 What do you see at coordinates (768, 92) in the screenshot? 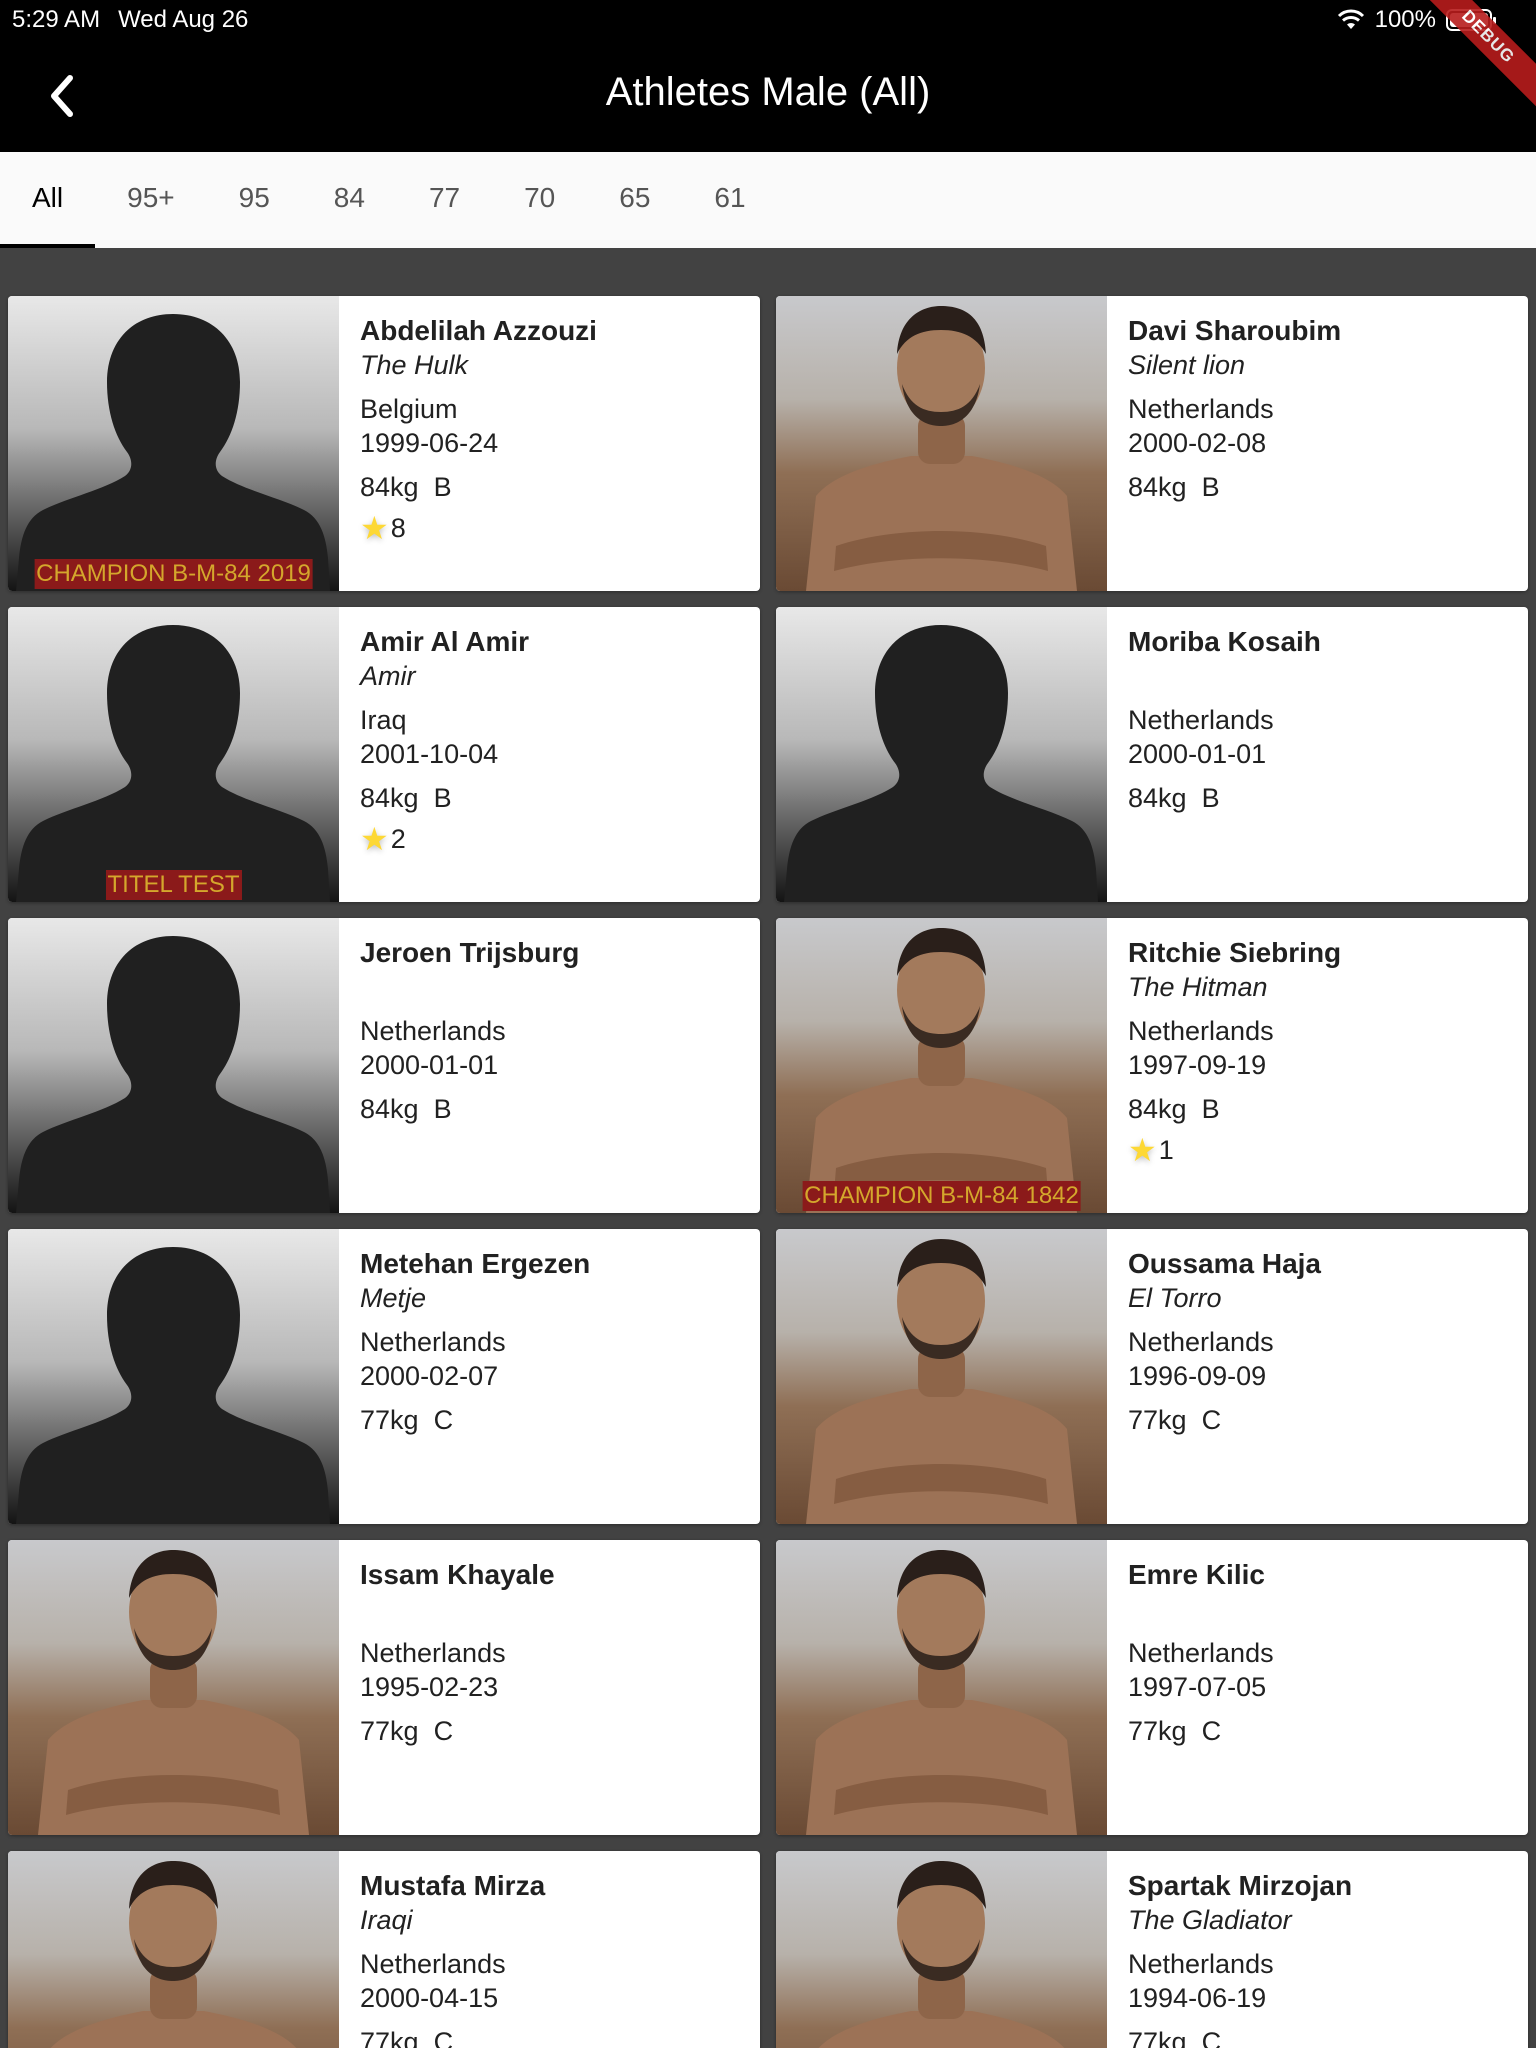
I see `page-title: Athletes Male (All)` at bounding box center [768, 92].